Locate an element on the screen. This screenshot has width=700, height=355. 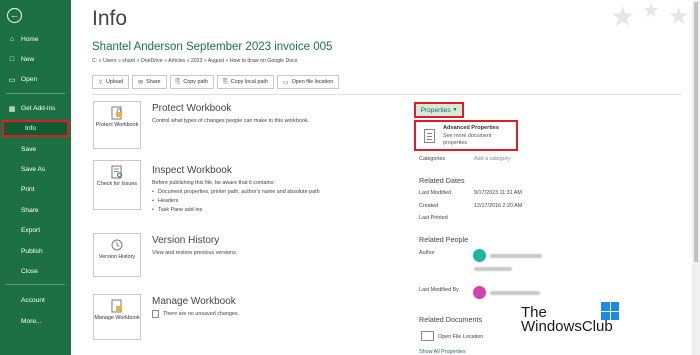
vertical-scrollbar is located at coordinates (696, 177).